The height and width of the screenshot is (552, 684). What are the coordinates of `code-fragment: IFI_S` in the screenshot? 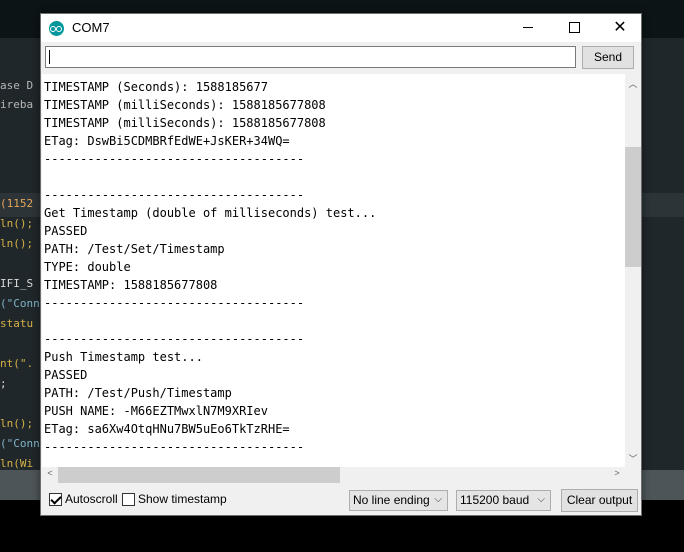 It's located at (17, 283).